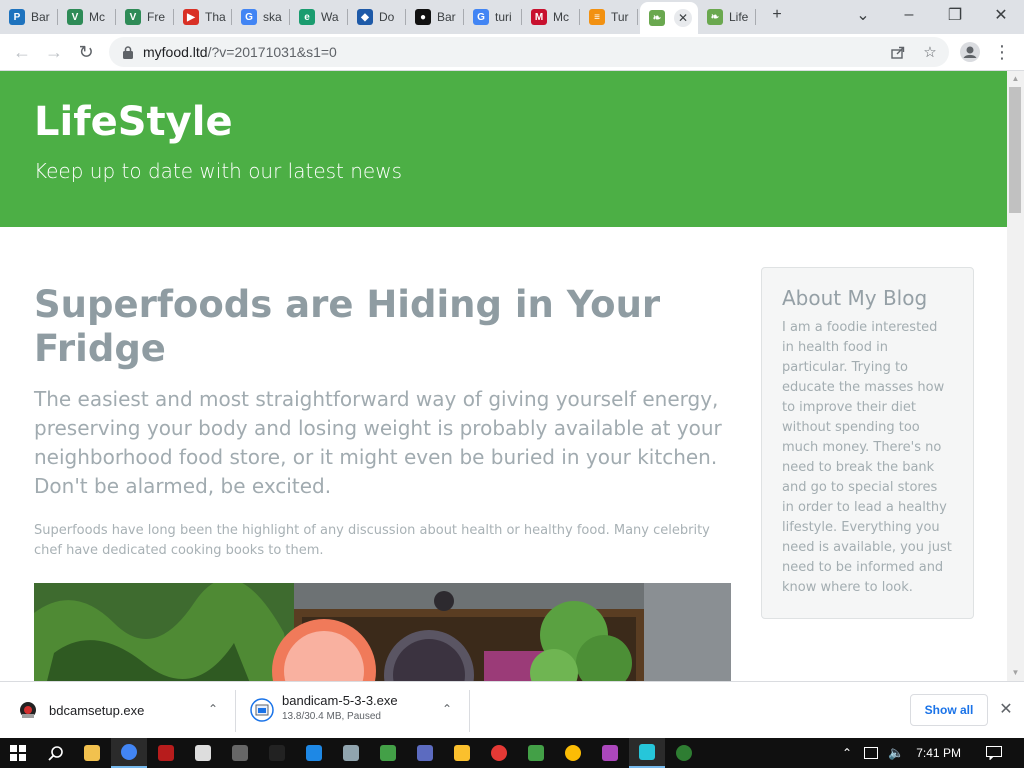 Image resolution: width=1024 pixels, height=768 pixels. Describe the element at coordinates (949, 710) in the screenshot. I see `show-all-button: Show all` at that location.